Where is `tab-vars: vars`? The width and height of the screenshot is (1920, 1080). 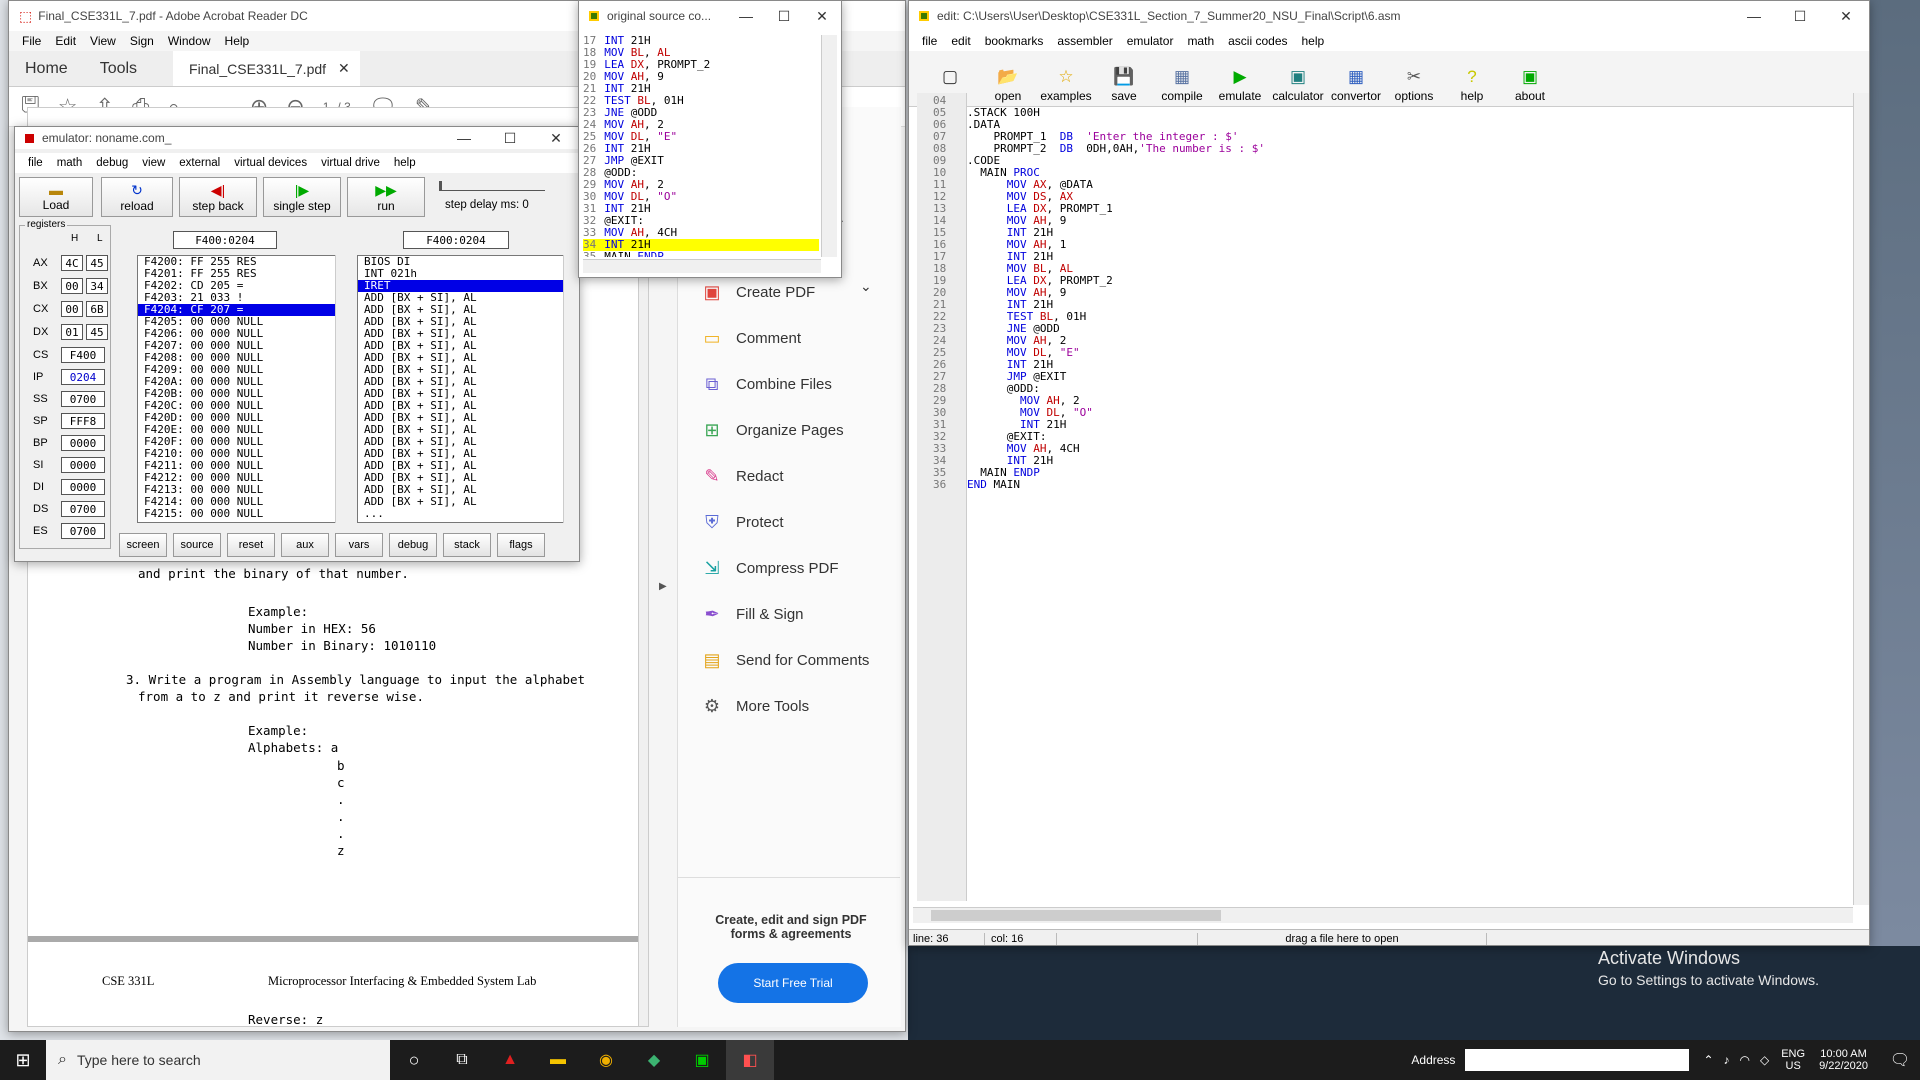
tab-vars: vars is located at coordinates (359, 545).